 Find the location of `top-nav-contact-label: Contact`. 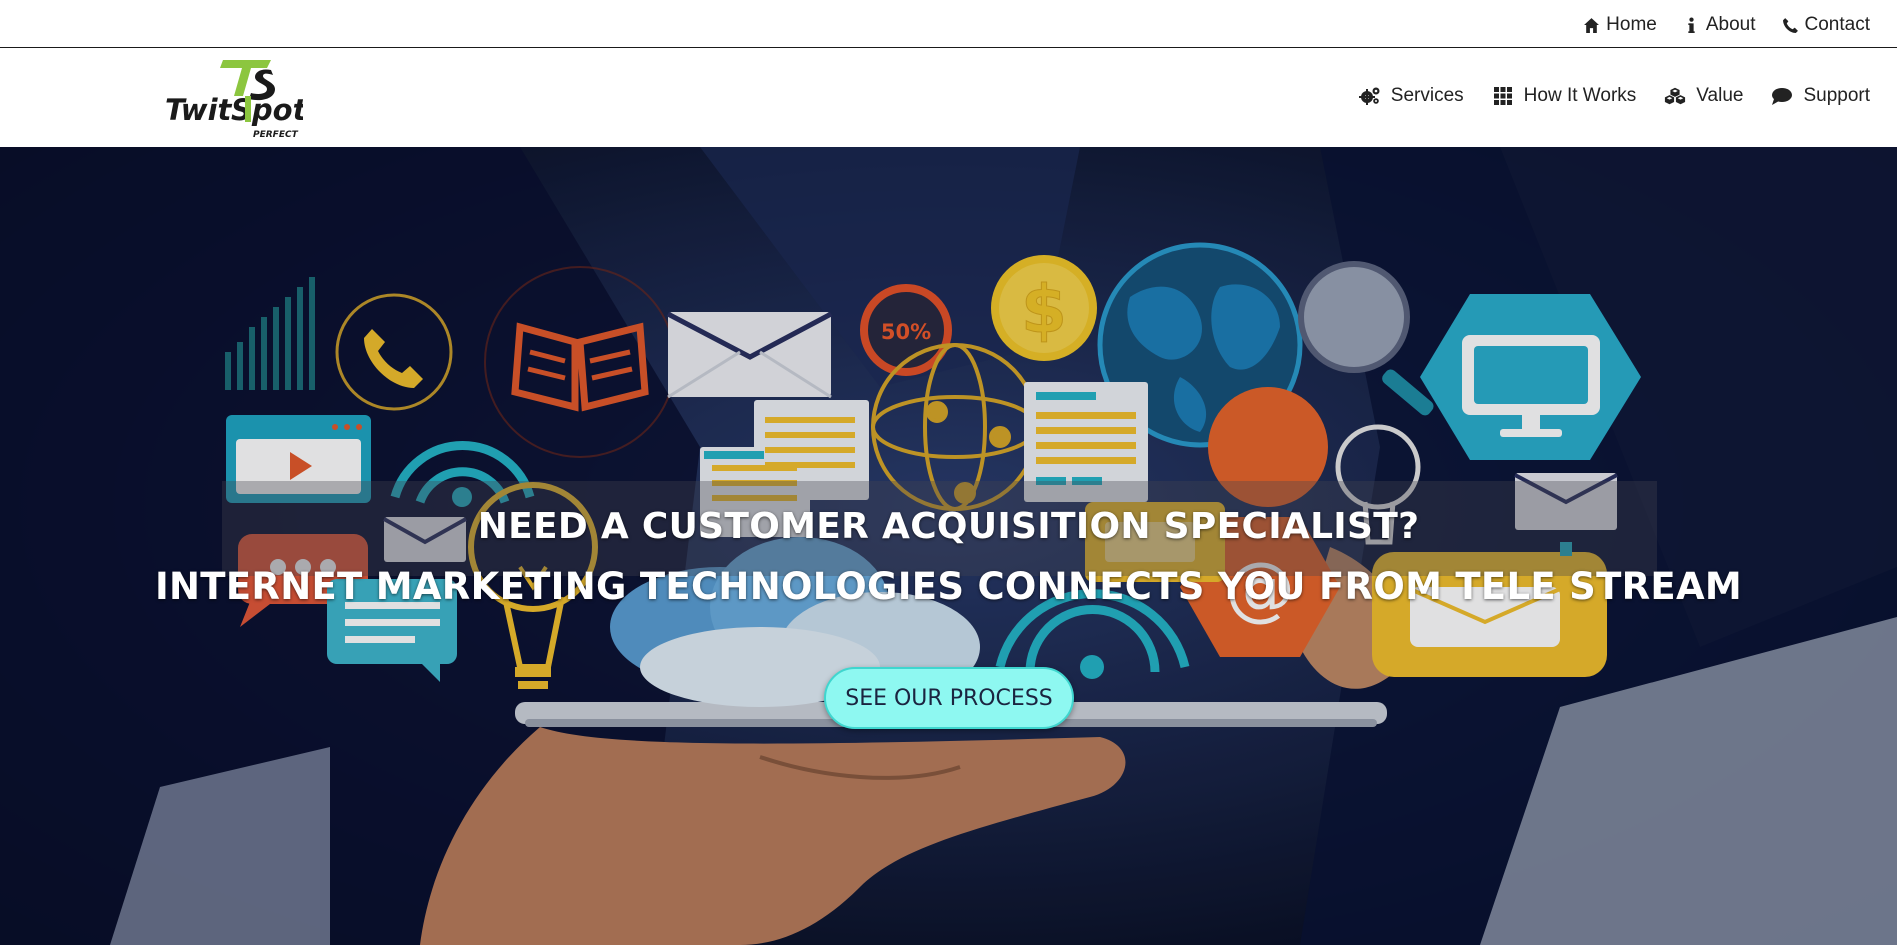

top-nav-contact-label: Contact is located at coordinates (1837, 24).